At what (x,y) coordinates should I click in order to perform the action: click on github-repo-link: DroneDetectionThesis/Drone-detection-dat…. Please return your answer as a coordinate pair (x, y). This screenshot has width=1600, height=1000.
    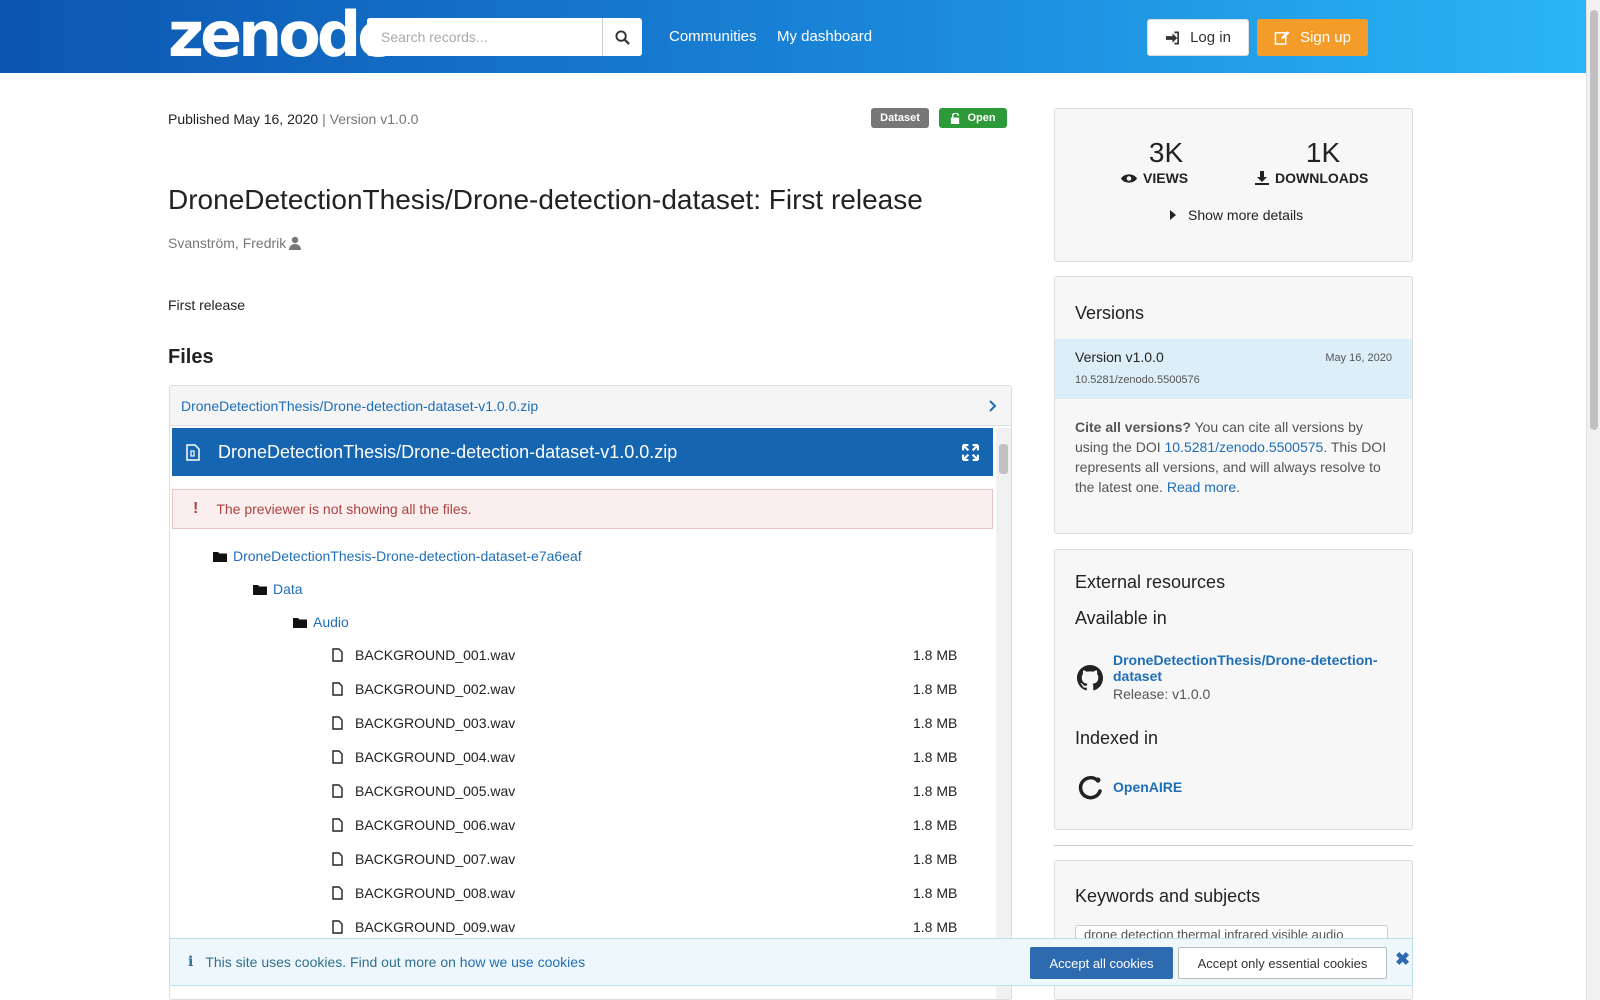
    Looking at the image, I should click on (1250, 668).